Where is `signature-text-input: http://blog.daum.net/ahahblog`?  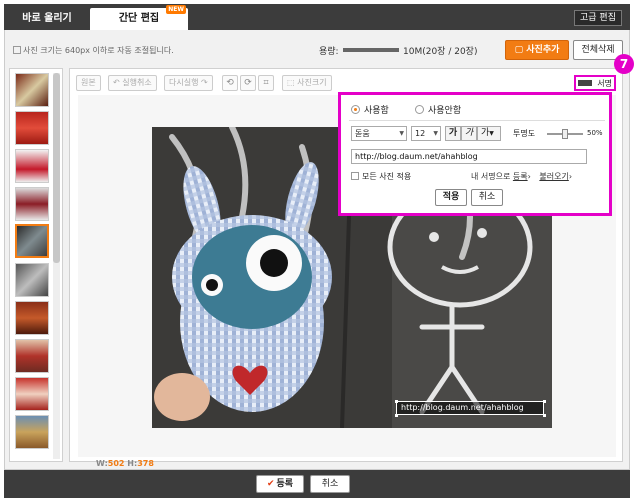 signature-text-input: http://blog.daum.net/ahahblog is located at coordinates (469, 156).